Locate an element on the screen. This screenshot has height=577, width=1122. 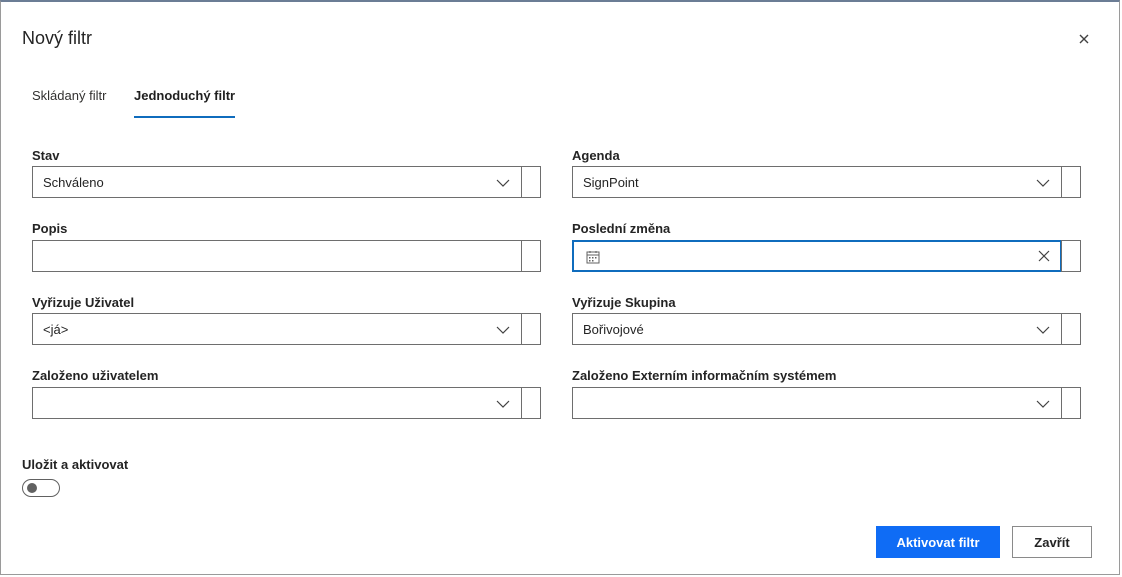
vyrizuje-skupina-label: Vyřizuje Skupina is located at coordinates (624, 302).